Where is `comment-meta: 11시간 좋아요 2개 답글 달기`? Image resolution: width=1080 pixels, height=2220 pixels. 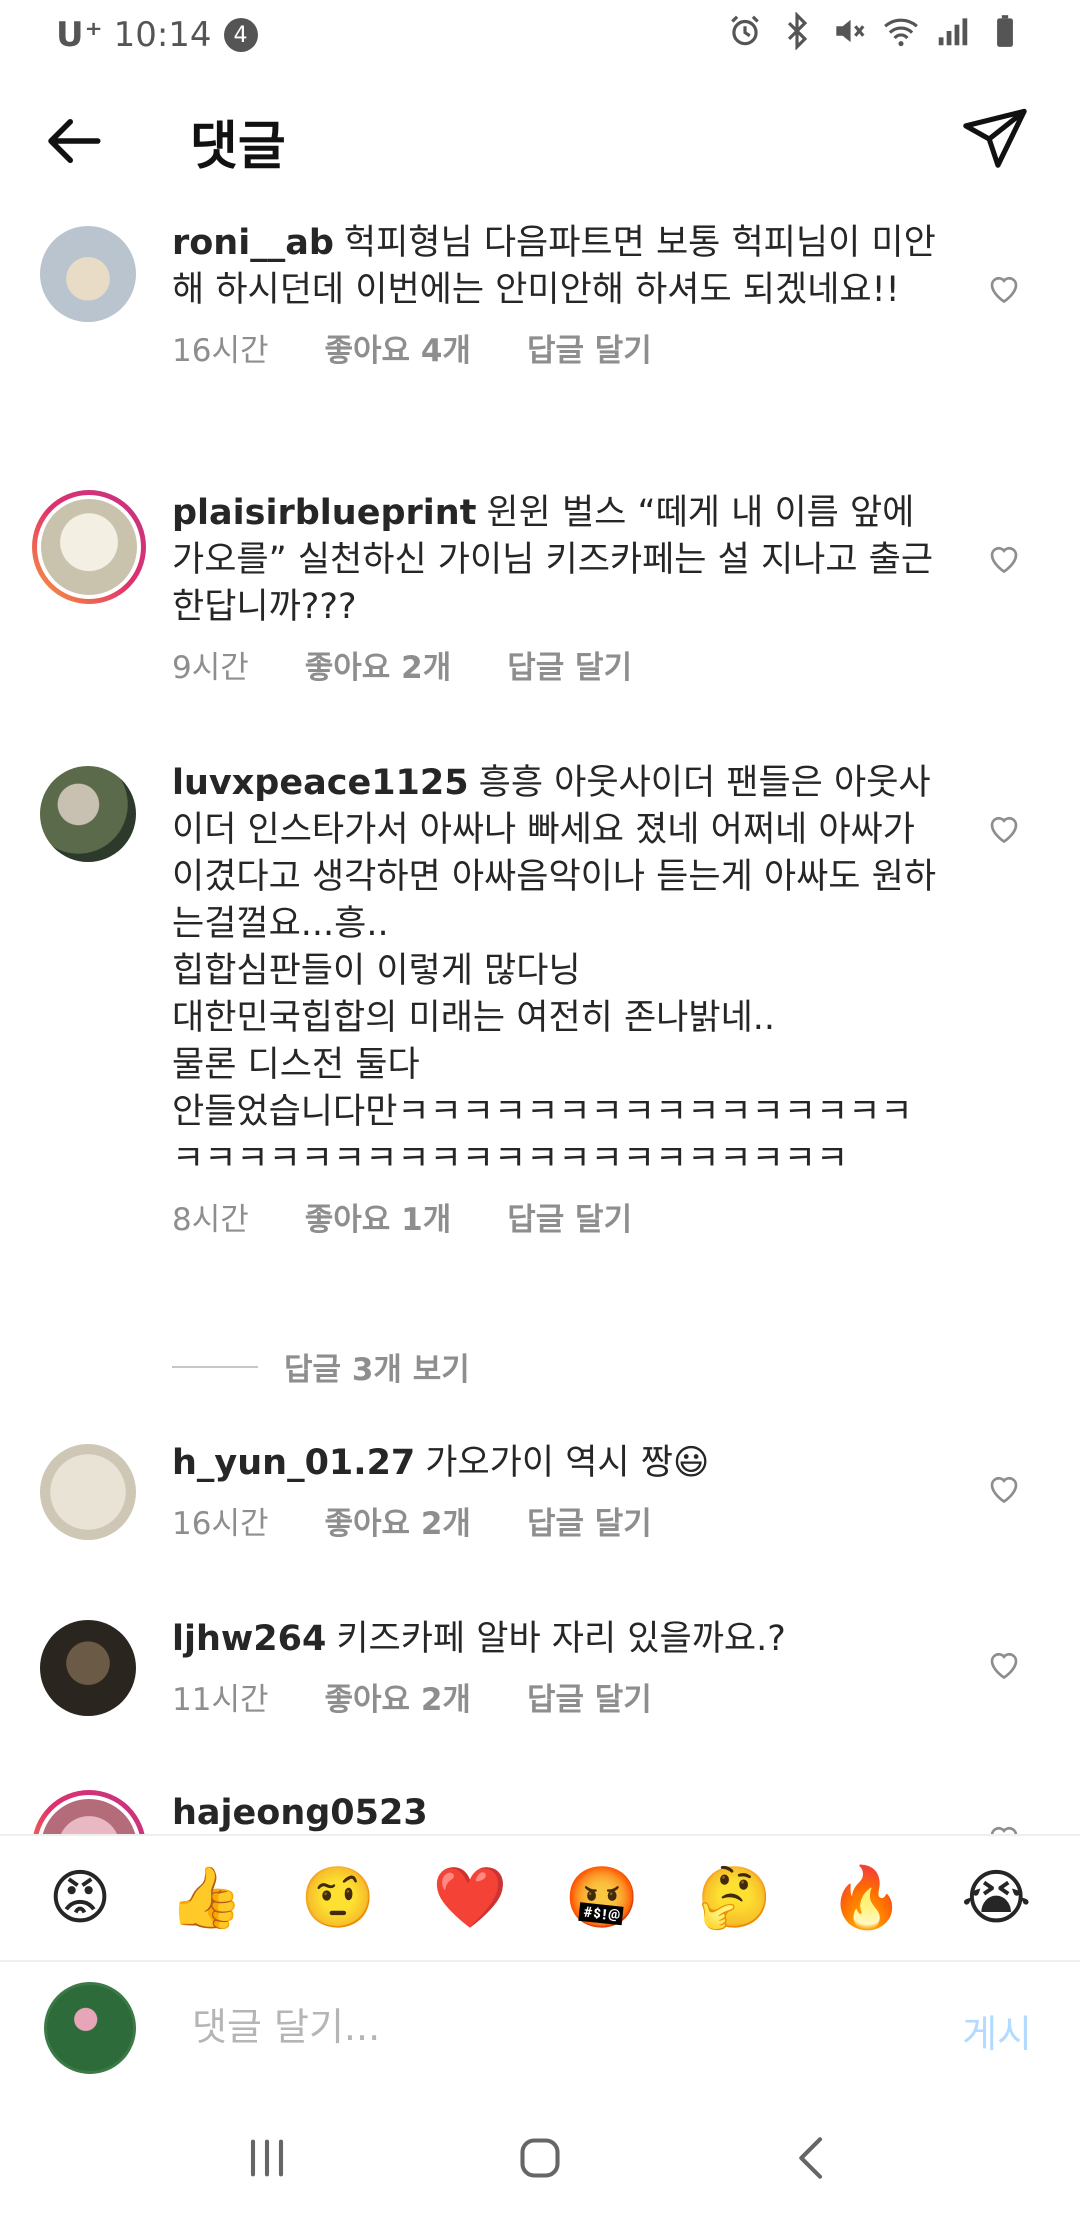 comment-meta: 11시간 좋아요 2개 답글 달기 is located at coordinates (557, 1700).